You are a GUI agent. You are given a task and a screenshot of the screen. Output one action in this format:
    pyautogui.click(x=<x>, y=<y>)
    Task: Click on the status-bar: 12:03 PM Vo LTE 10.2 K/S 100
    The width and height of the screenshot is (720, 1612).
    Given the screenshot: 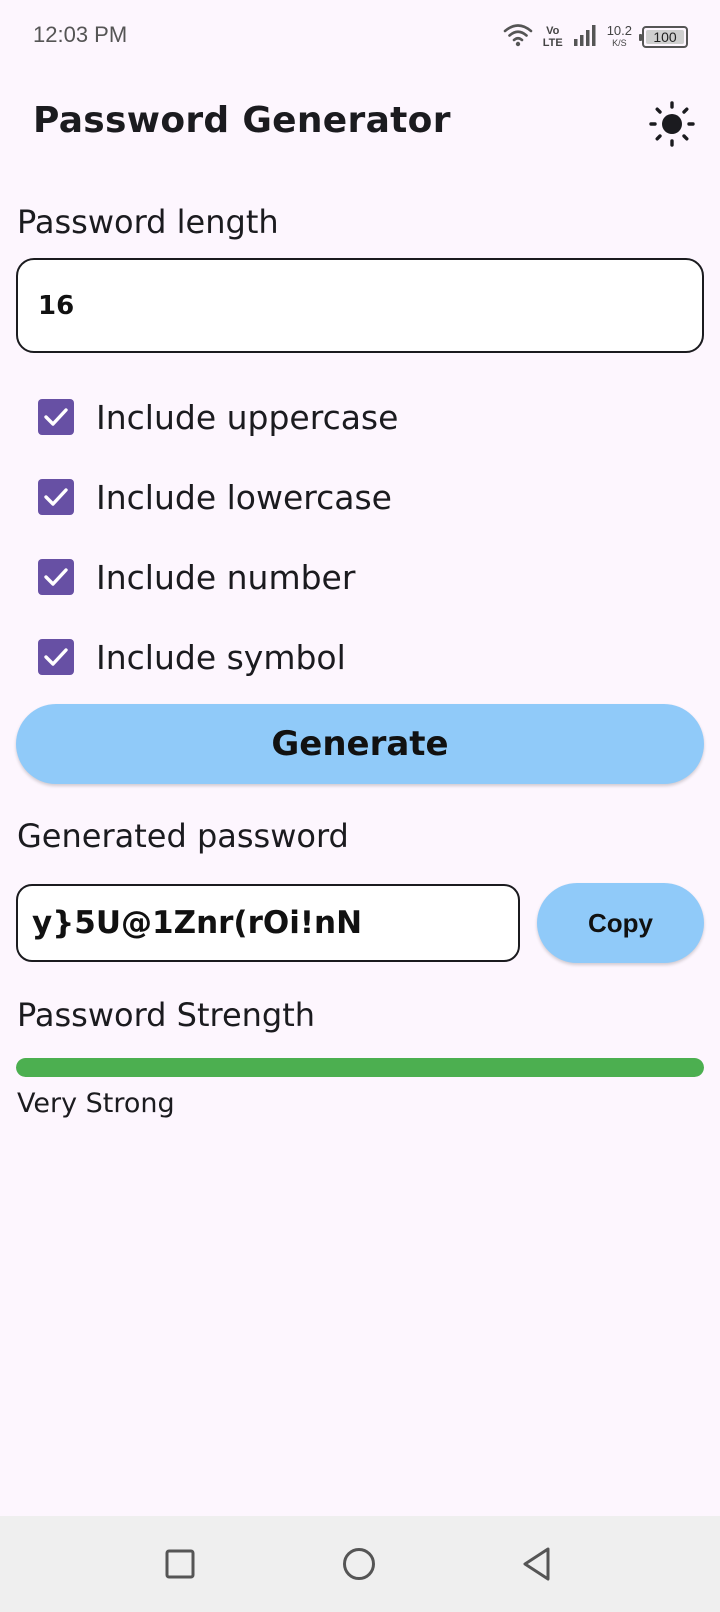 What is the action you would take?
    pyautogui.click(x=360, y=36)
    